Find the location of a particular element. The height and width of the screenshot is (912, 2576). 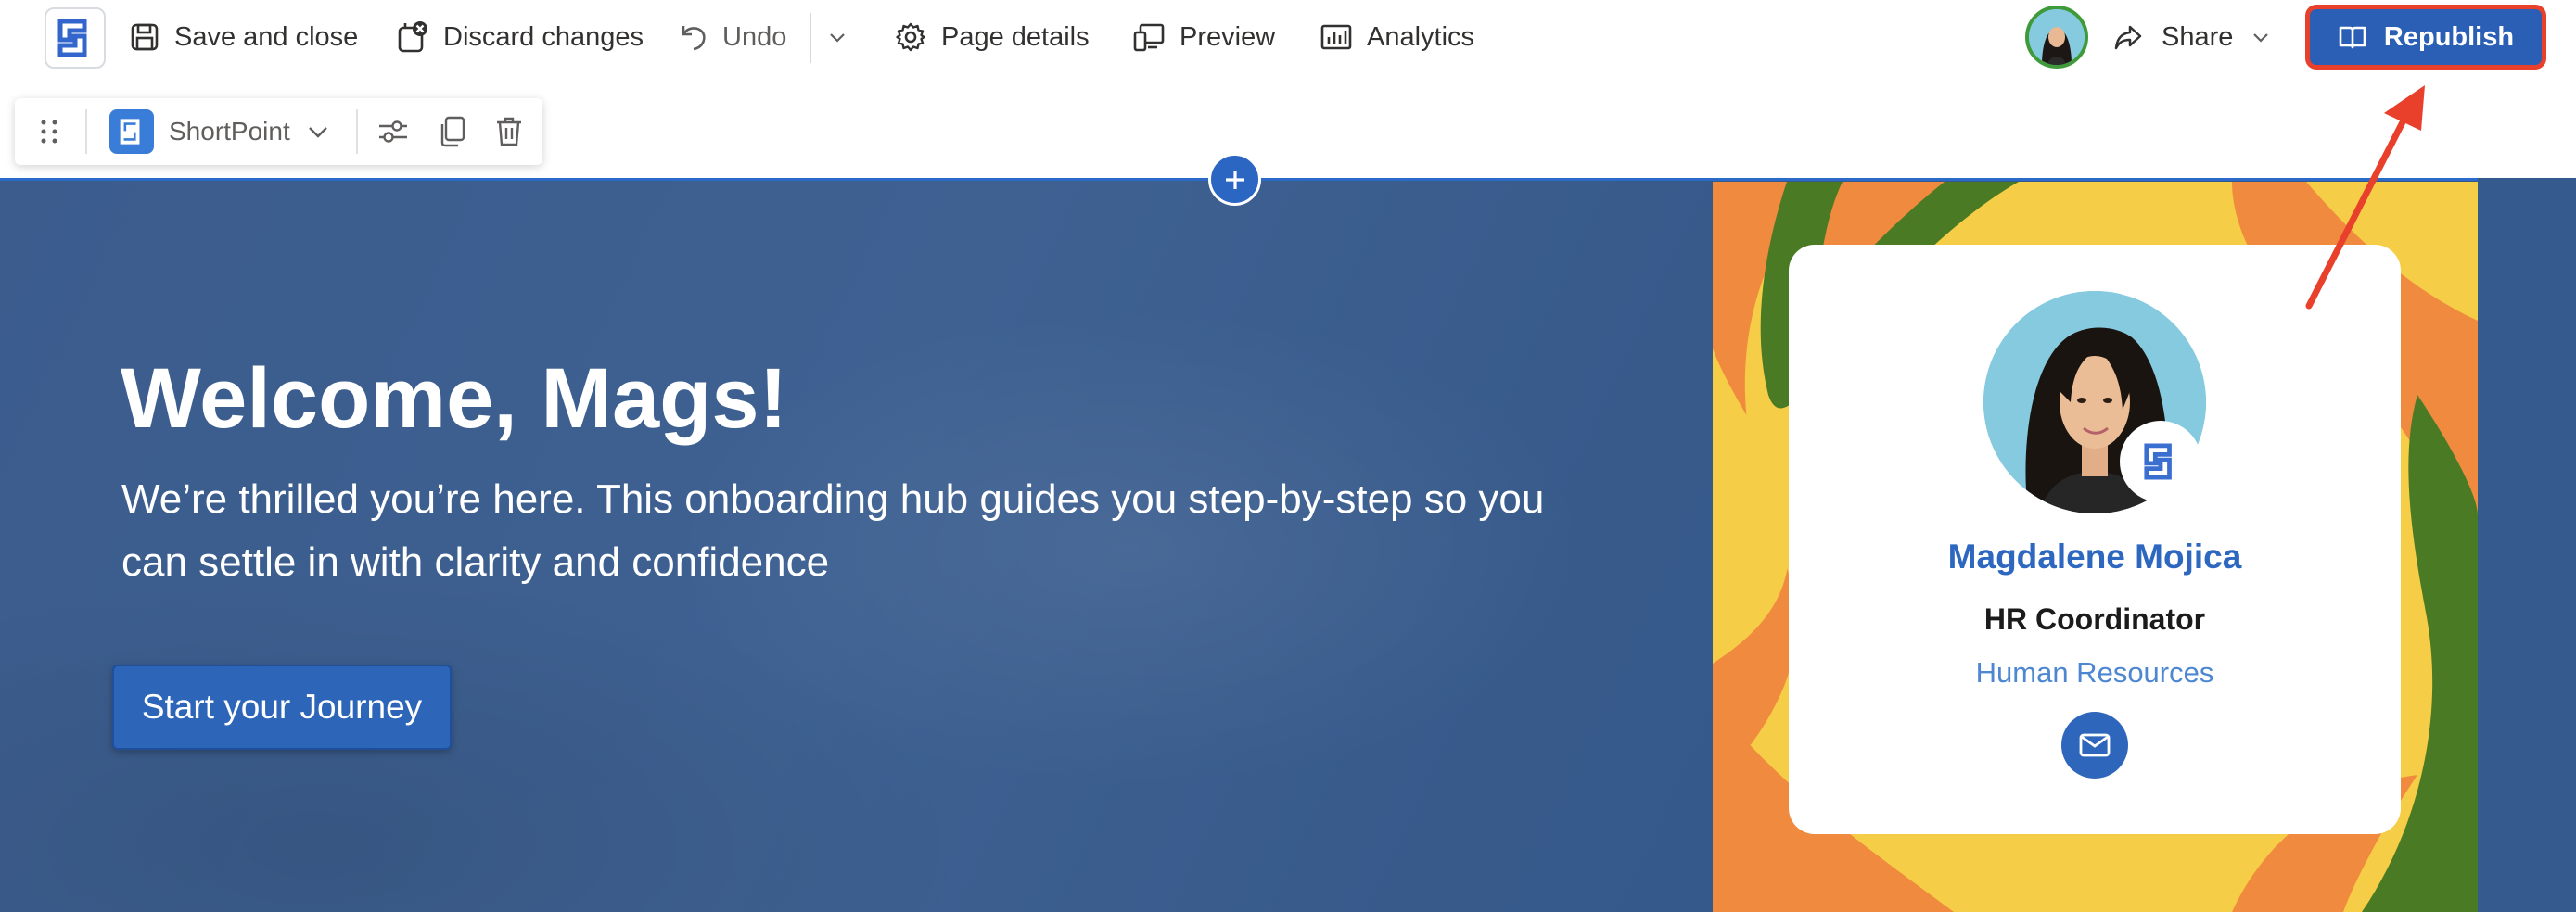

delete-button is located at coordinates (509, 131).